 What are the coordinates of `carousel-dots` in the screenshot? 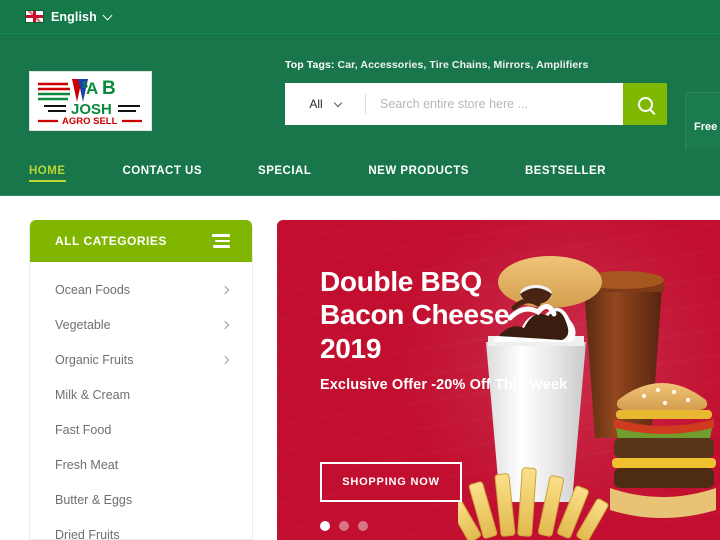 It's located at (344, 526).